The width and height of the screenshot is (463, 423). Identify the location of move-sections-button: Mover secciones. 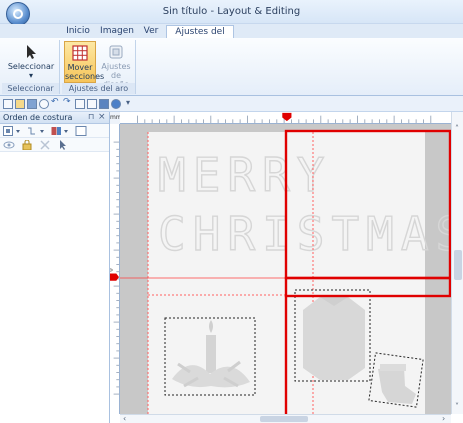
(84, 62).